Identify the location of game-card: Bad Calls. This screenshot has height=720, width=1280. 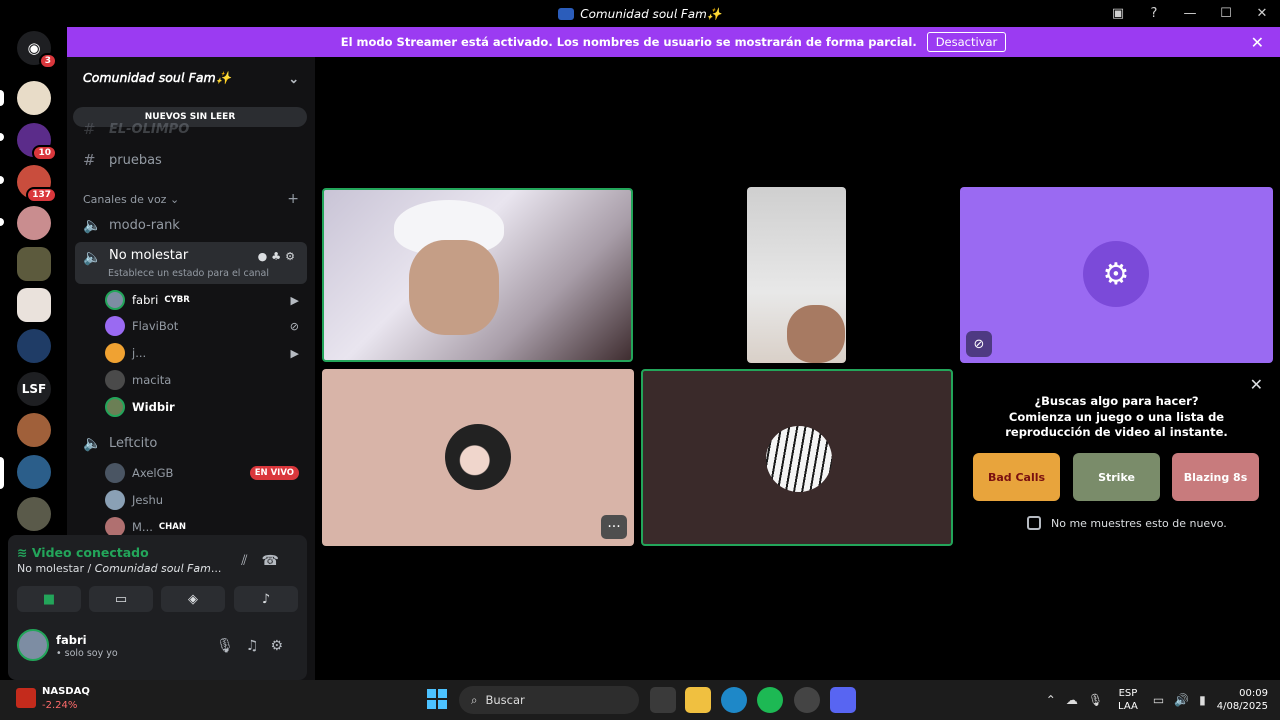
(1016, 477).